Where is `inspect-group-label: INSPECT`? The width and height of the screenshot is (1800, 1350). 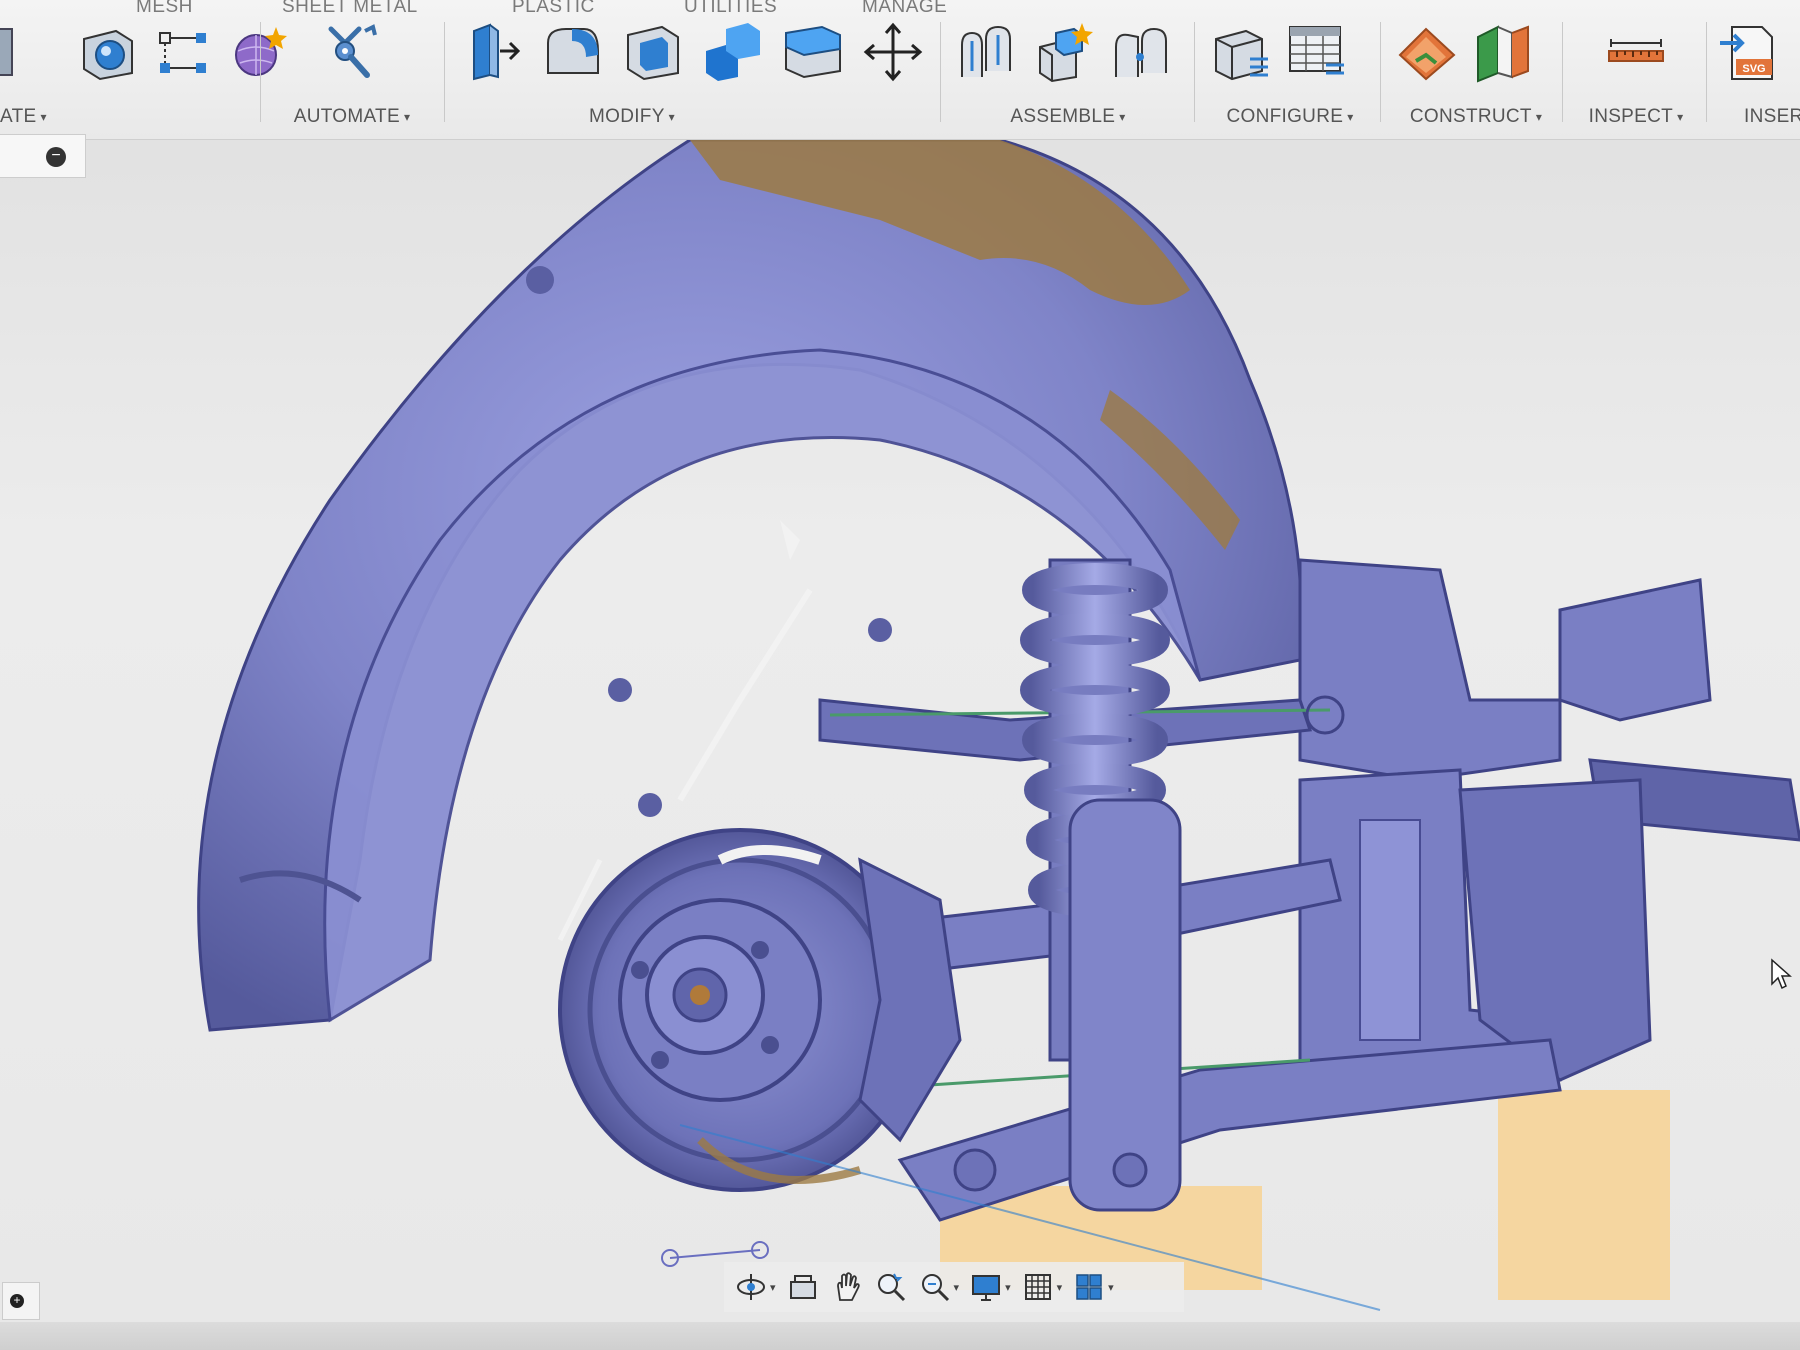 inspect-group-label: INSPECT is located at coordinates (1631, 116).